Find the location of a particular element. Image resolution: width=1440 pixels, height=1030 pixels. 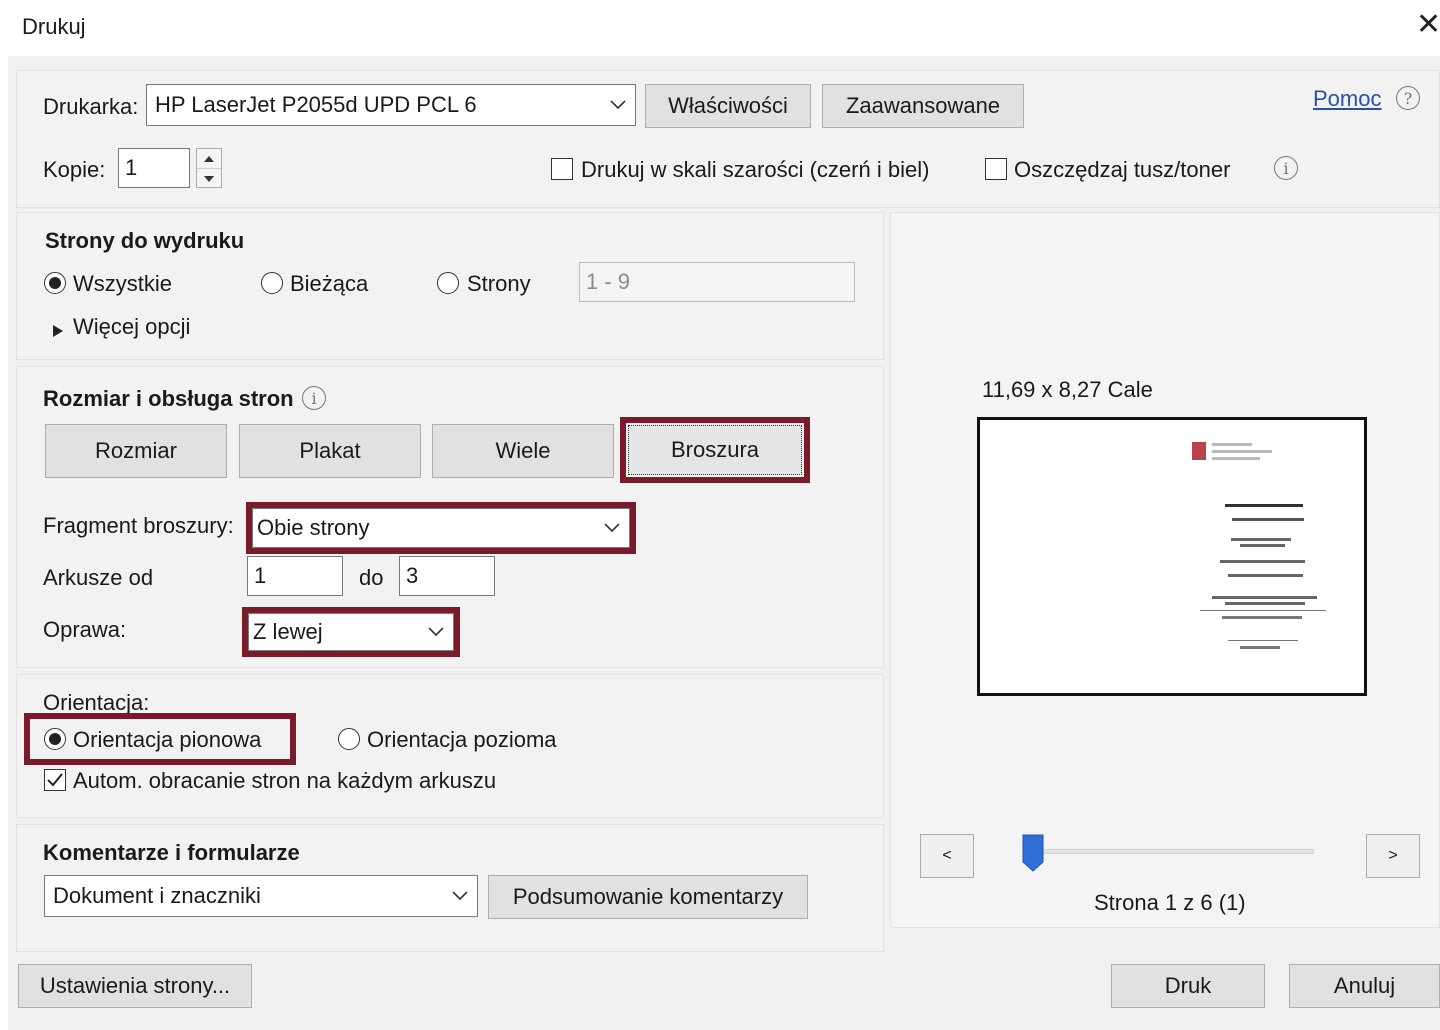

auto-rotate-label: Autom. obracanie stron na każdym arkuszu is located at coordinates (285, 780).